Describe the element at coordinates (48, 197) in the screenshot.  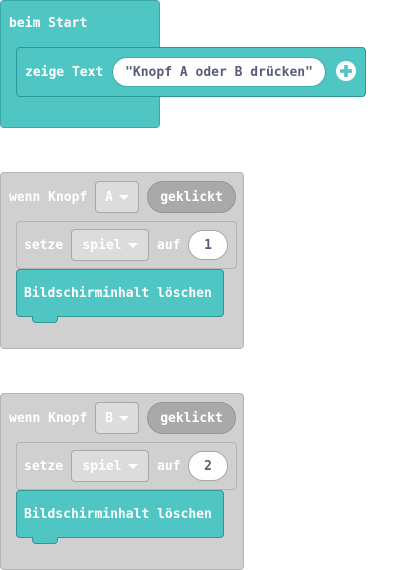
I see `on-button-a-label: wenn Knopf` at that location.